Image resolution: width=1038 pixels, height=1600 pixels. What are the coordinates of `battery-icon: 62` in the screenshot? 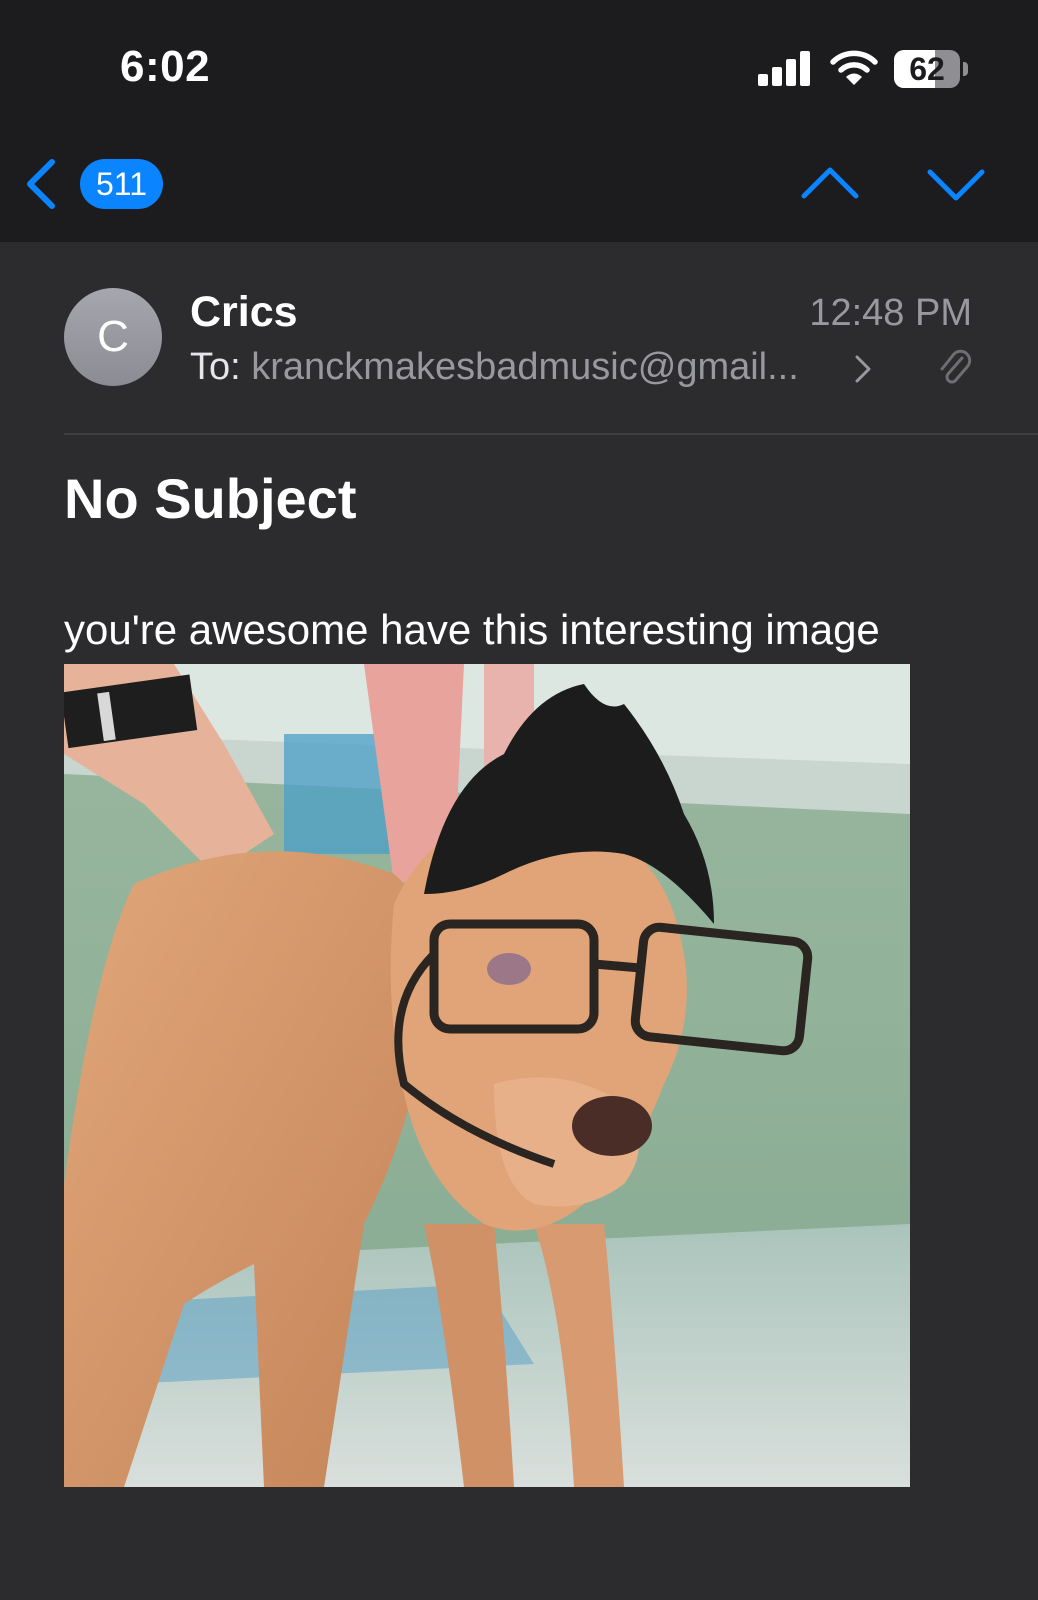 It's located at (927, 69).